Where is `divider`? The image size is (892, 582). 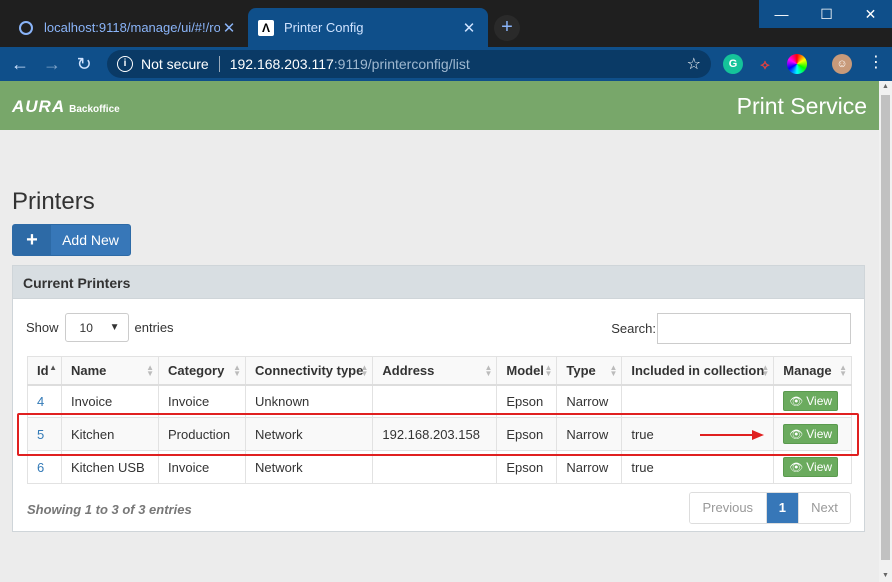 divider is located at coordinates (219, 64).